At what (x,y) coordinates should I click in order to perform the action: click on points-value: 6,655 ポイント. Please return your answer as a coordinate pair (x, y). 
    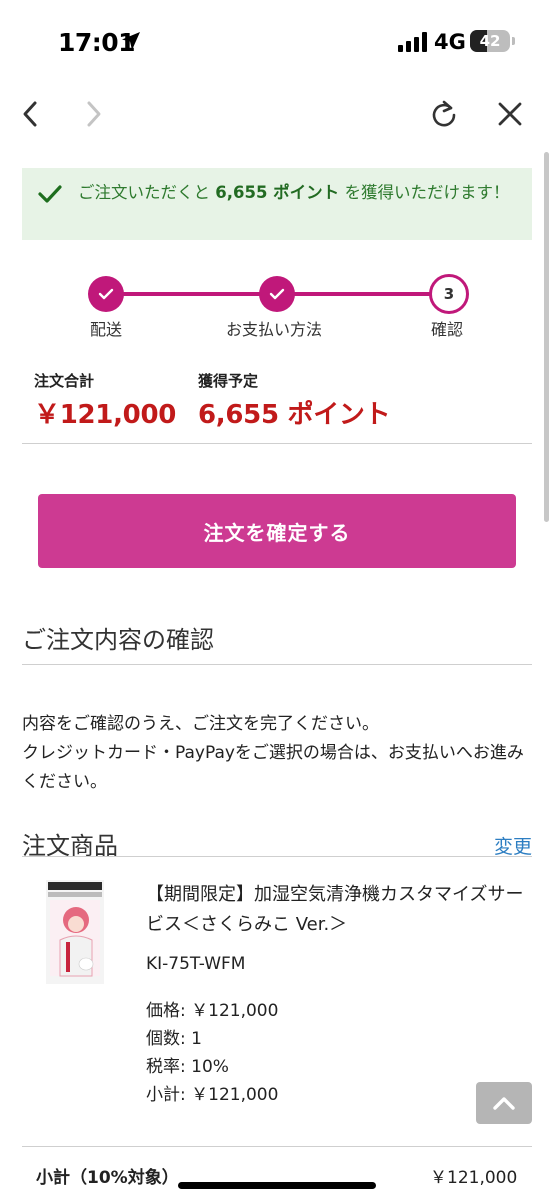
    Looking at the image, I should click on (294, 415).